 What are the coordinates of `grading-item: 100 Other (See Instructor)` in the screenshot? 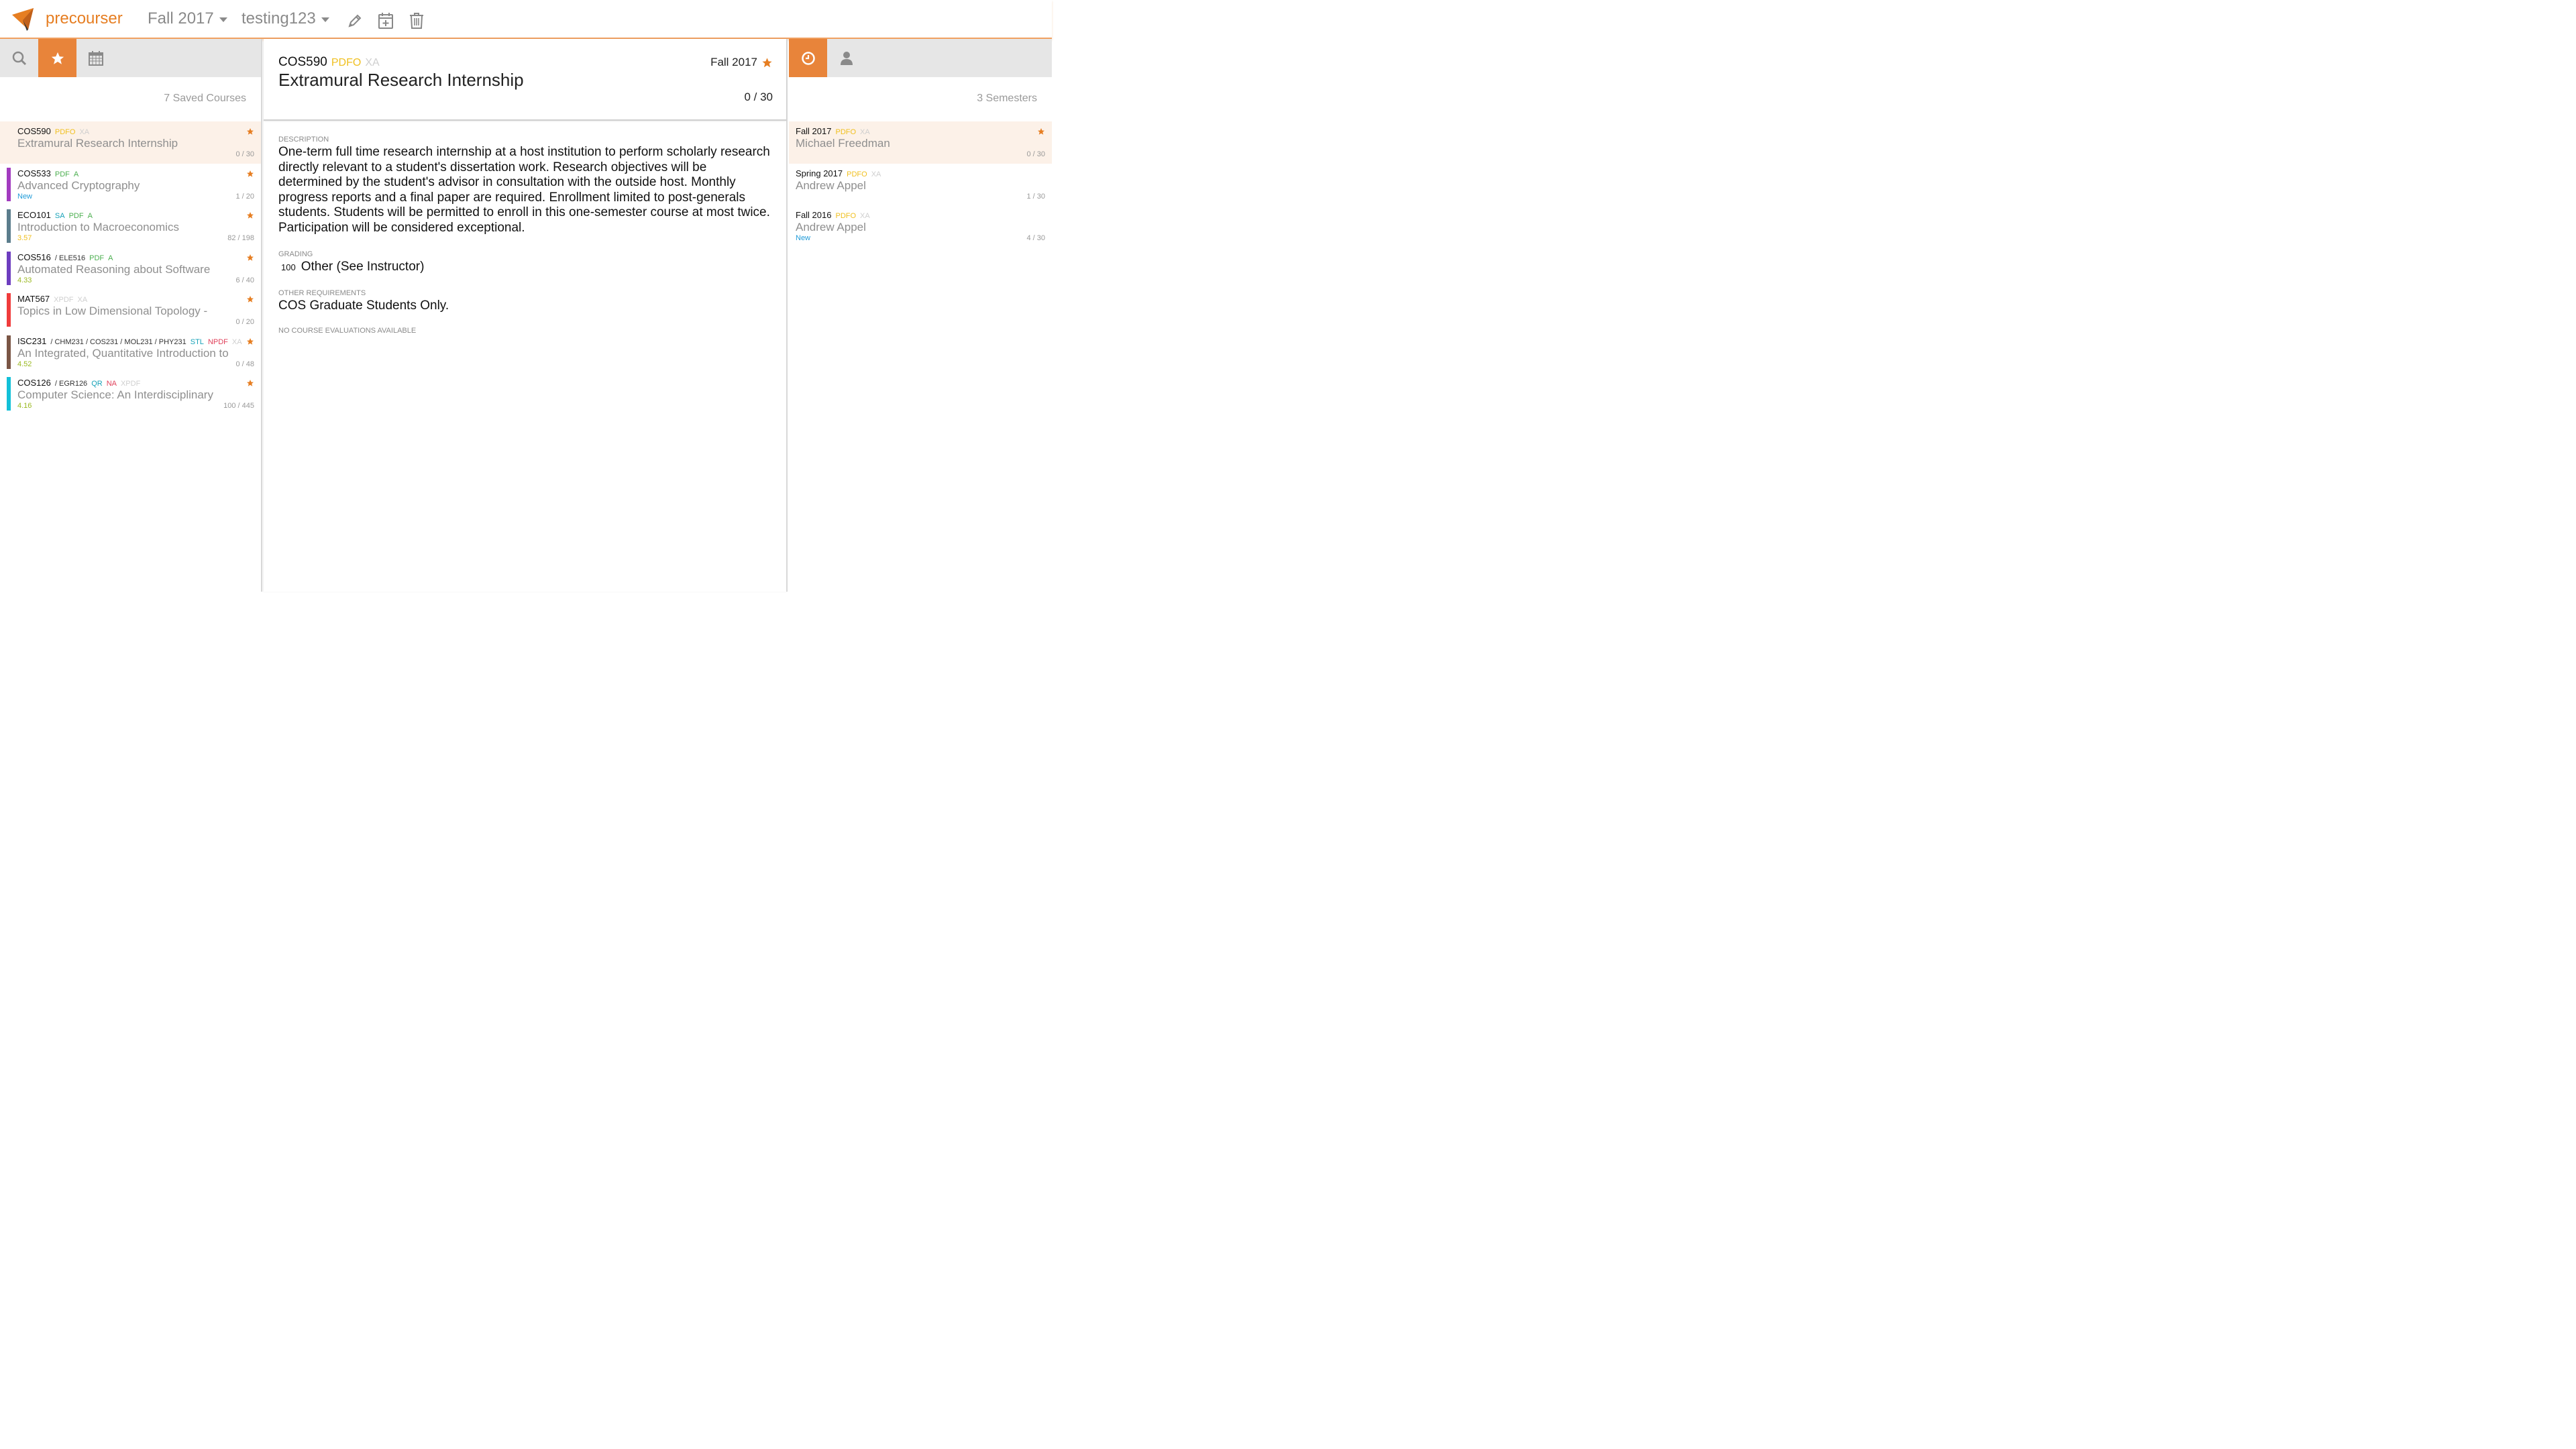 It's located at (524, 267).